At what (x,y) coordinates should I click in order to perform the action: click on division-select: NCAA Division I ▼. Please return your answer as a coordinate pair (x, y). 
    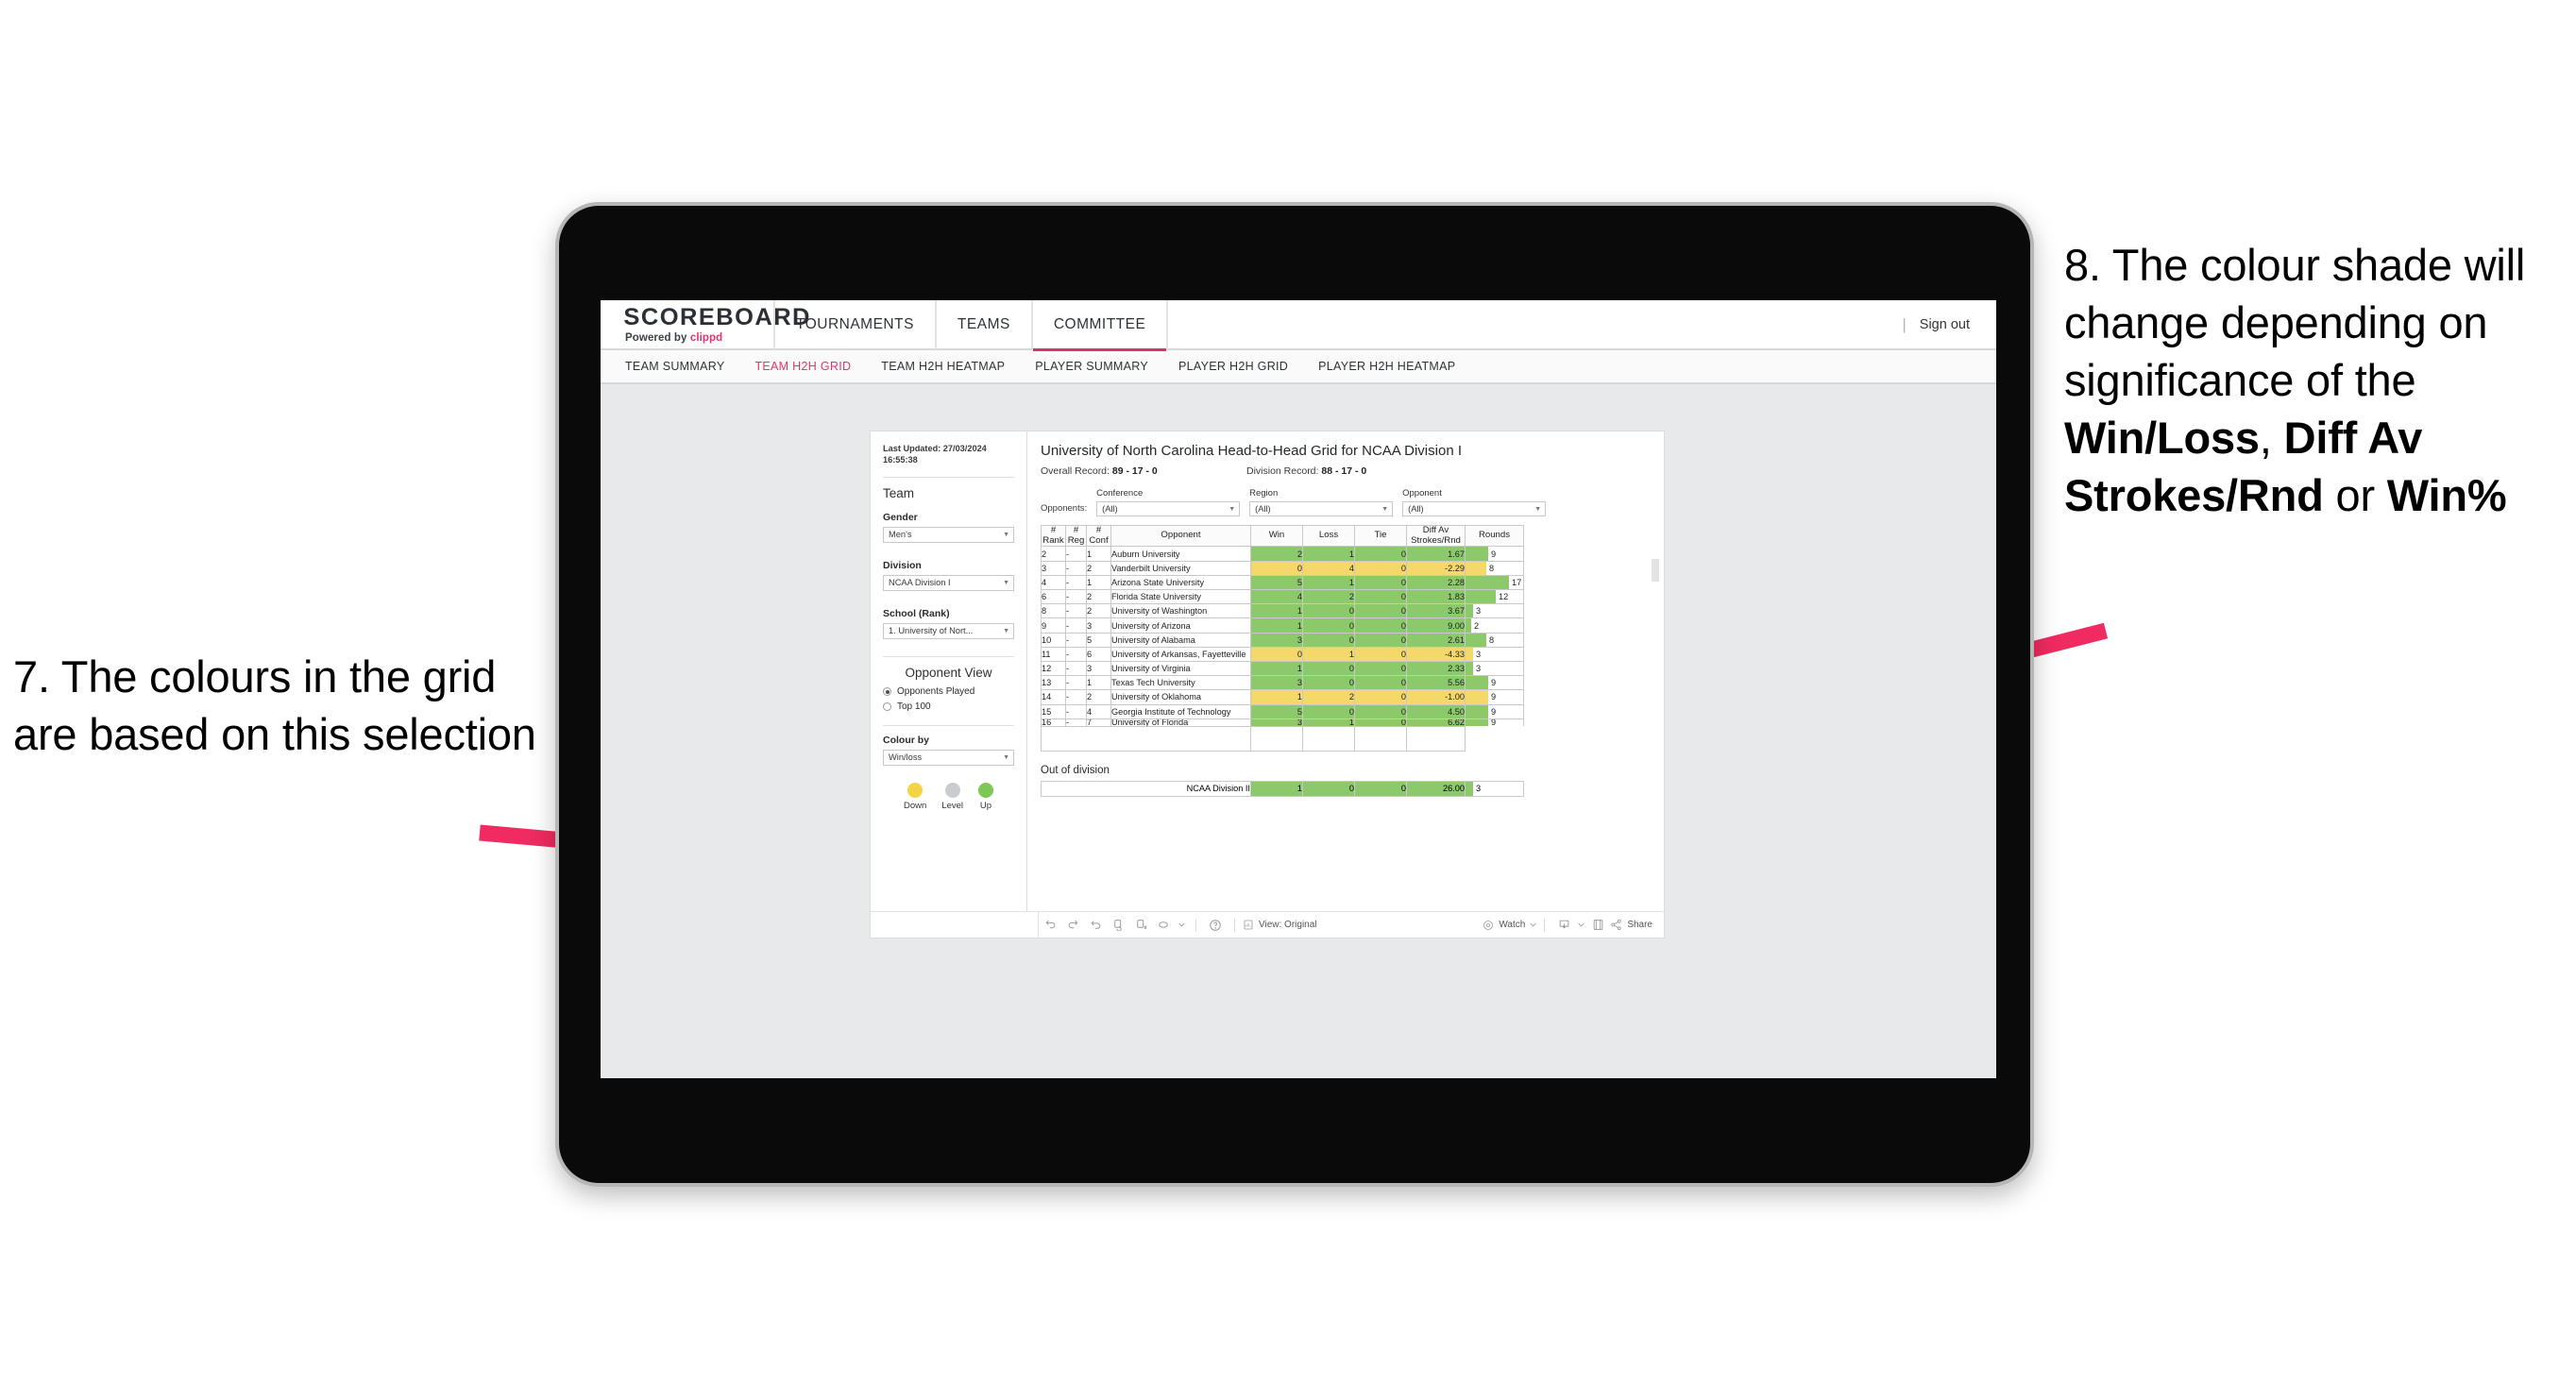
    Looking at the image, I should click on (948, 582).